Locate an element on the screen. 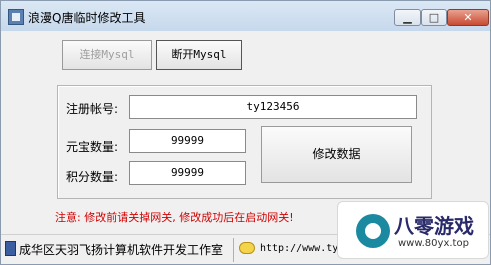 The height and width of the screenshot is (265, 491). yuanbao-field: 99999 is located at coordinates (187, 141).